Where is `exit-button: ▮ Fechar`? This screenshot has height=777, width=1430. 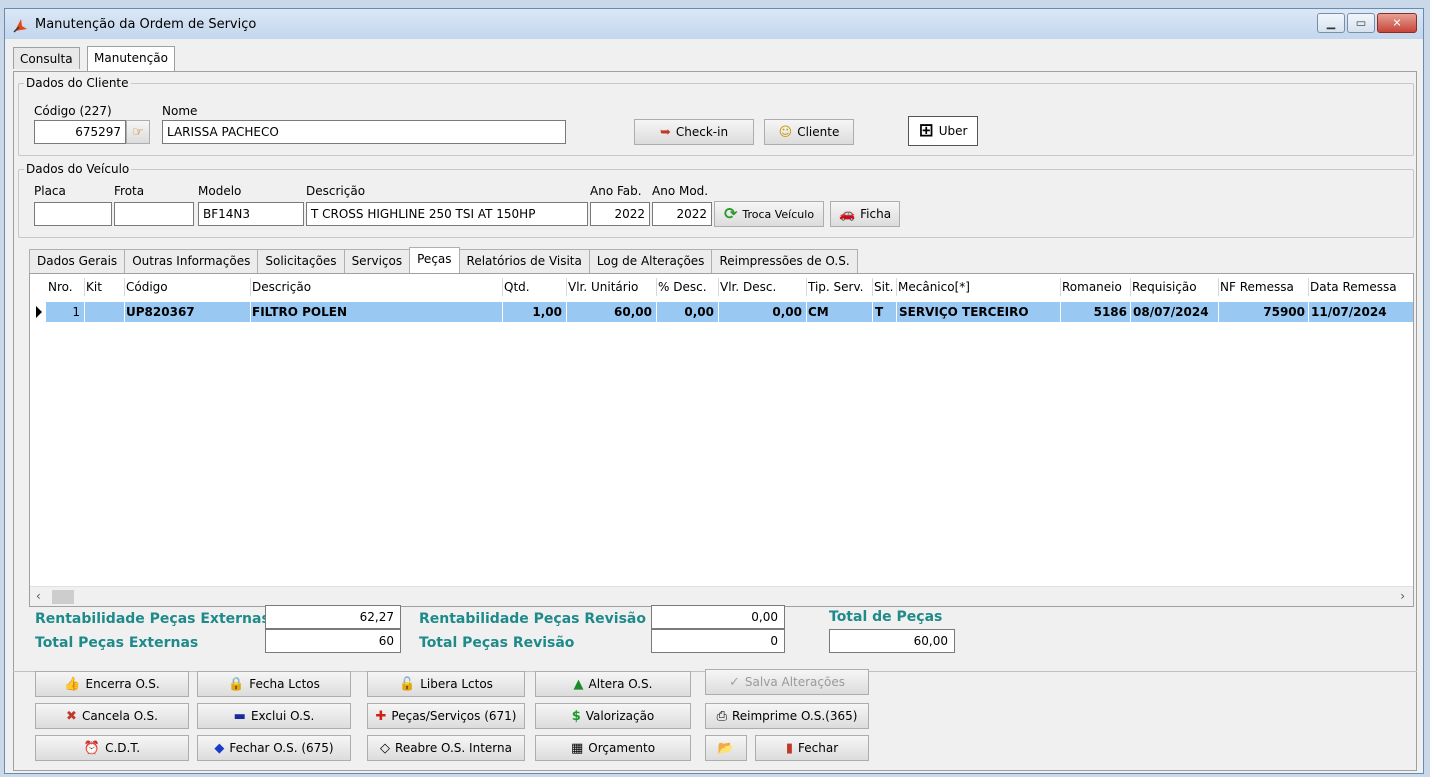 exit-button: ▮ Fechar is located at coordinates (812, 748).